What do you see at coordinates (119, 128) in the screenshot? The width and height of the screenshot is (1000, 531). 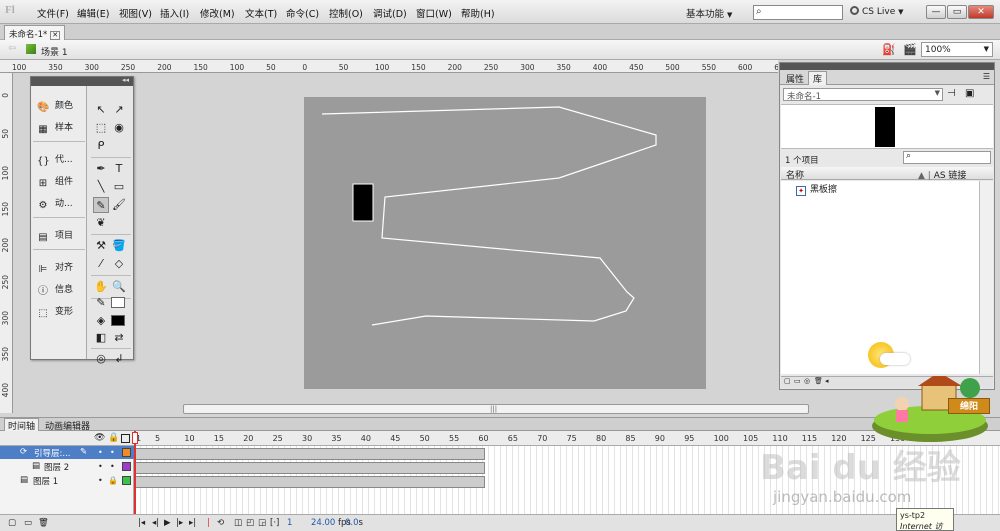 I see `3d-rotation-tool-icon: ◉` at bounding box center [119, 128].